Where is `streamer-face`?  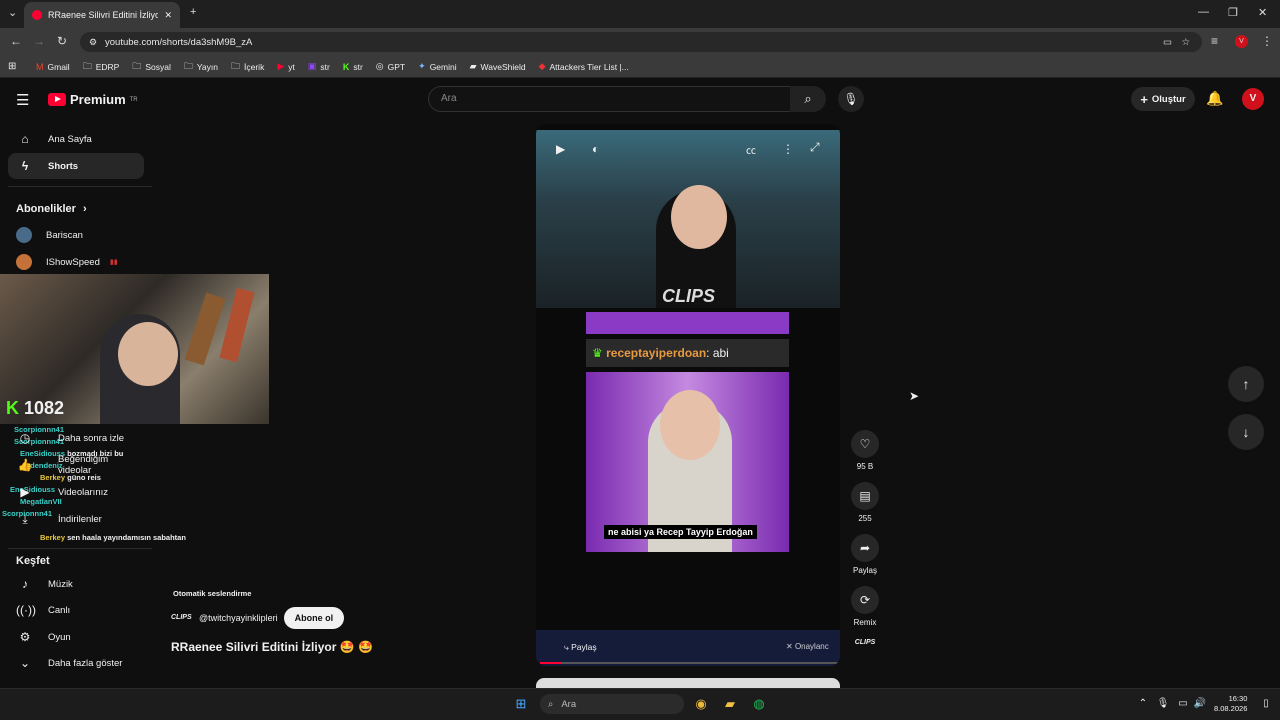
streamer-face is located at coordinates (699, 217).